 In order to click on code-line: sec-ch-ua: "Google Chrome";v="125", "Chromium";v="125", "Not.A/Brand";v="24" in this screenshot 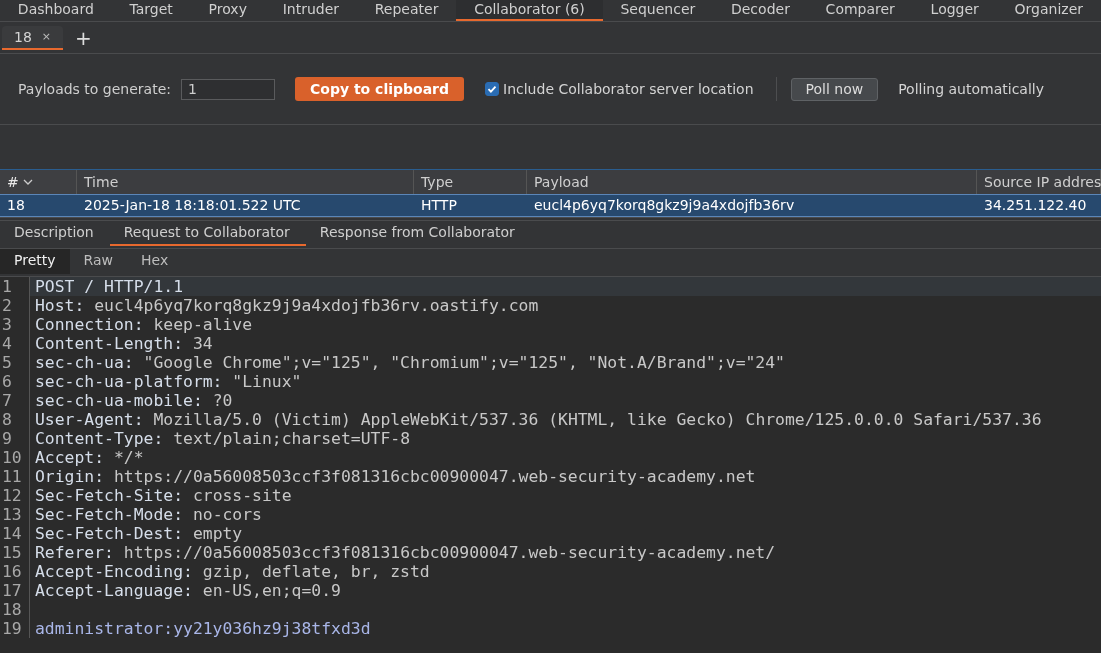, I will do `click(410, 362)`.